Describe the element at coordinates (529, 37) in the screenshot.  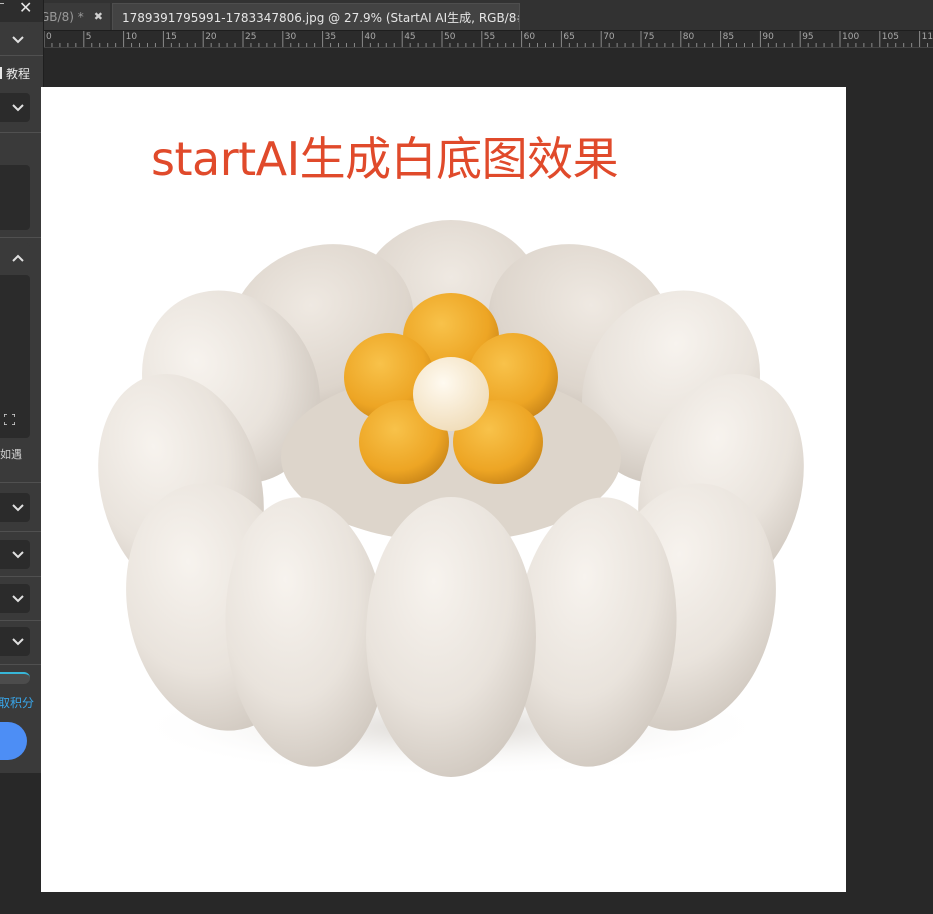
I see `ruler-label: 60` at that location.